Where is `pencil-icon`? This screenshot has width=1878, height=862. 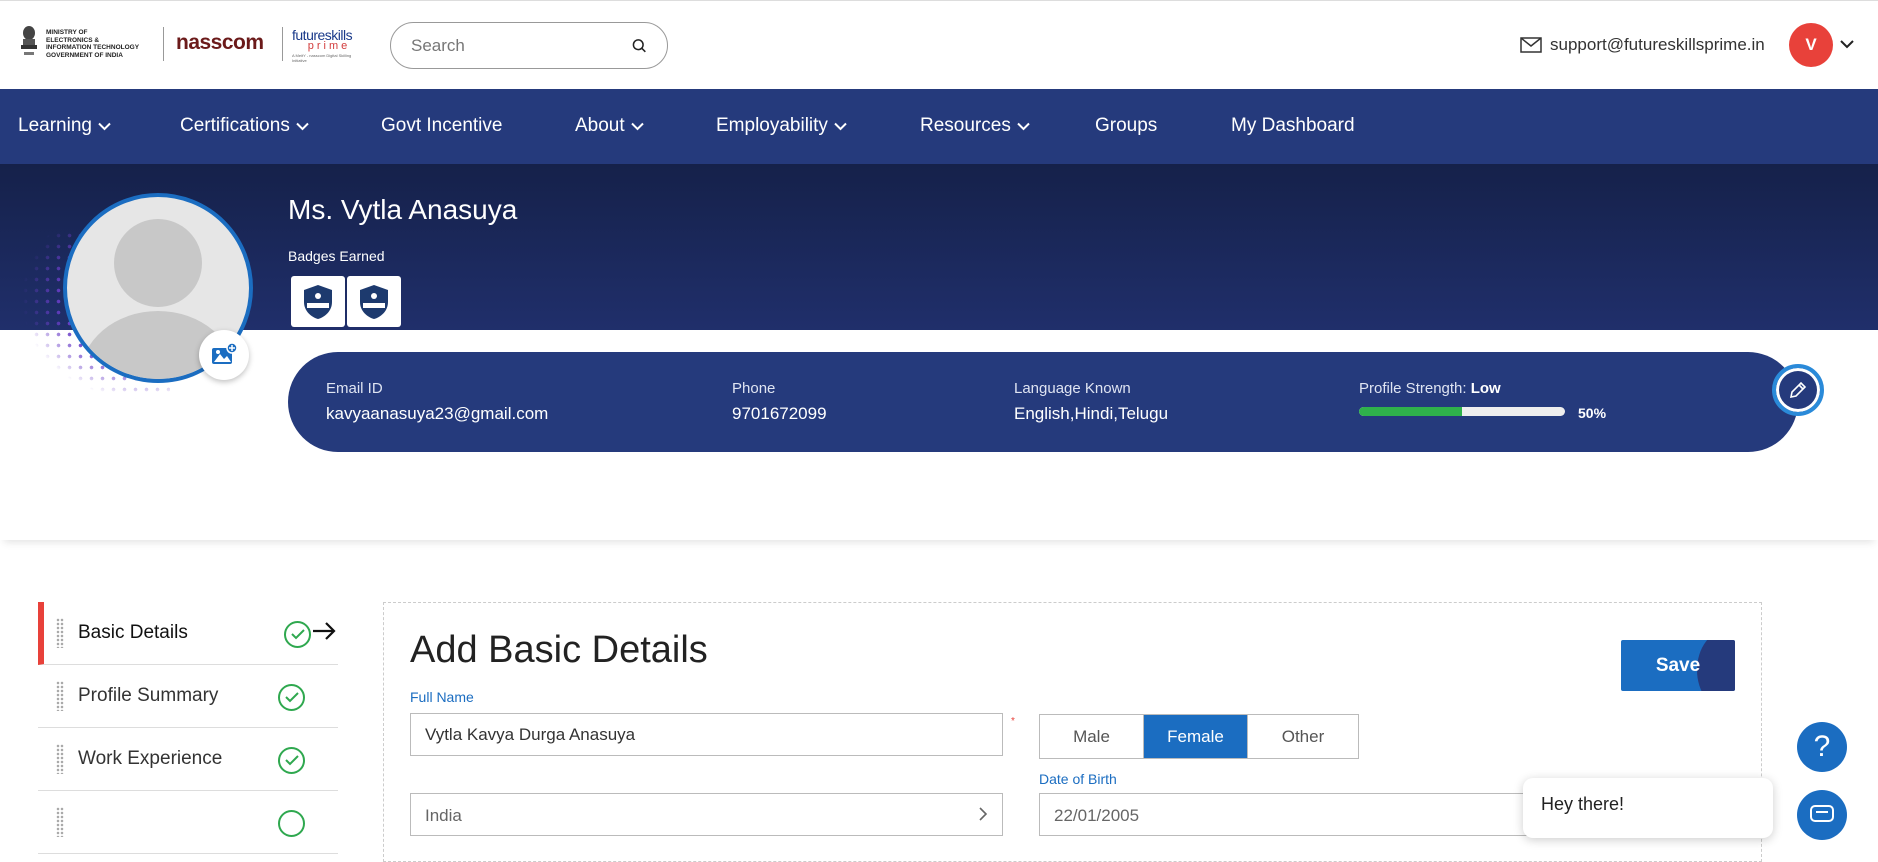
pencil-icon is located at coordinates (1798, 390).